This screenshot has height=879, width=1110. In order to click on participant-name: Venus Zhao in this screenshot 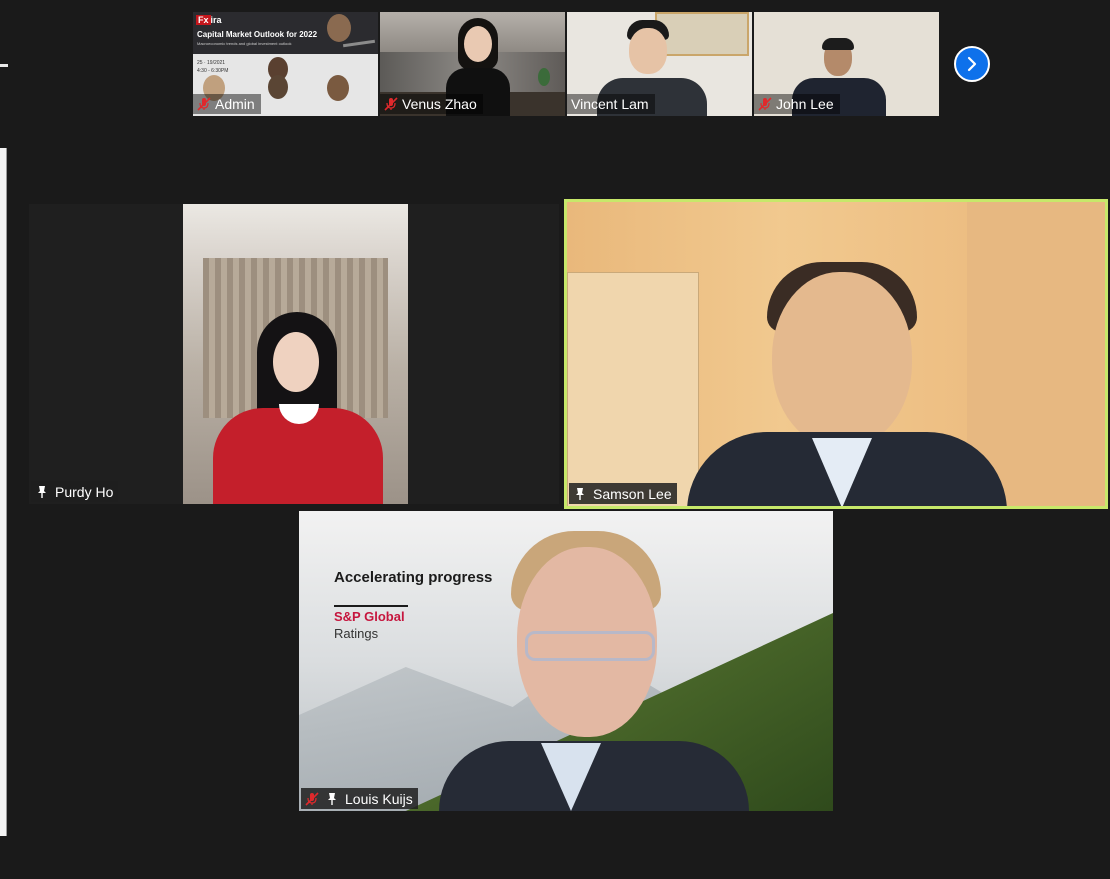, I will do `click(439, 104)`.